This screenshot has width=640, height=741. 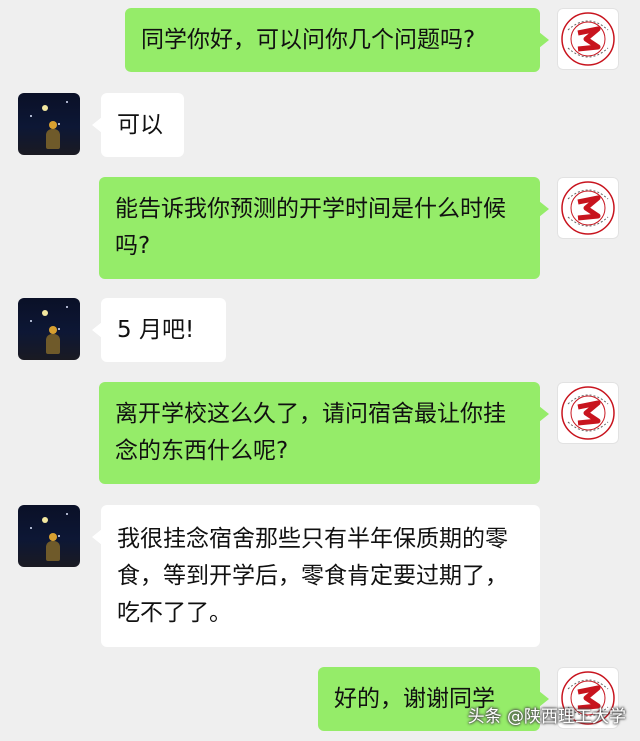 I want to click on message-bubble: 我很挂念宿舍那些只有半年保质期的零食，等到开学后，零食肯定要过期了，吃不了了。, so click(x=316, y=576).